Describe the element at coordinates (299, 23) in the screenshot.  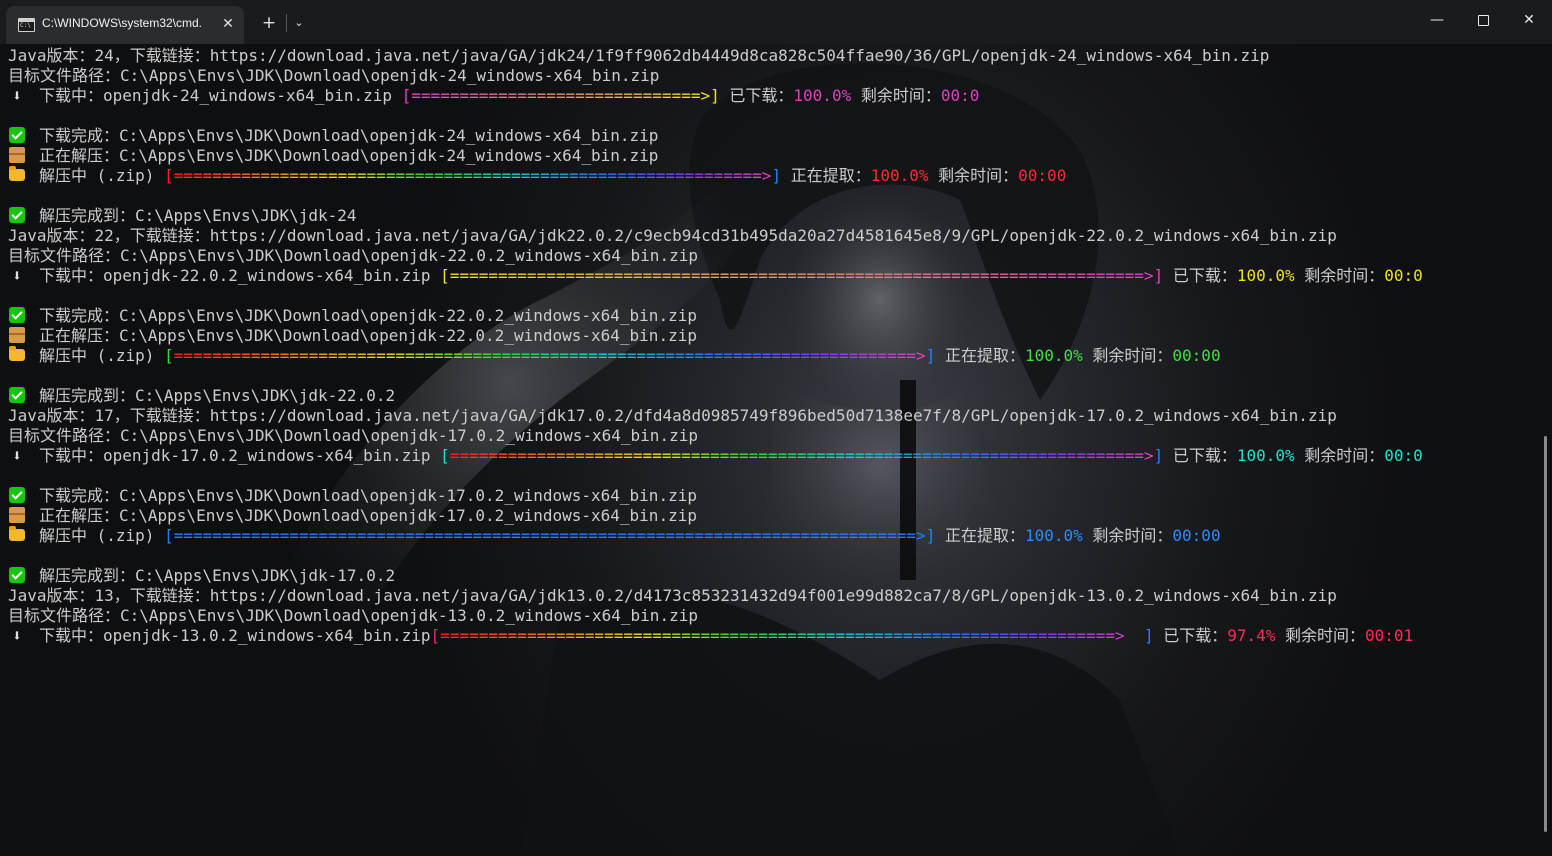
I see `chevron-down-icon: ⌄` at that location.